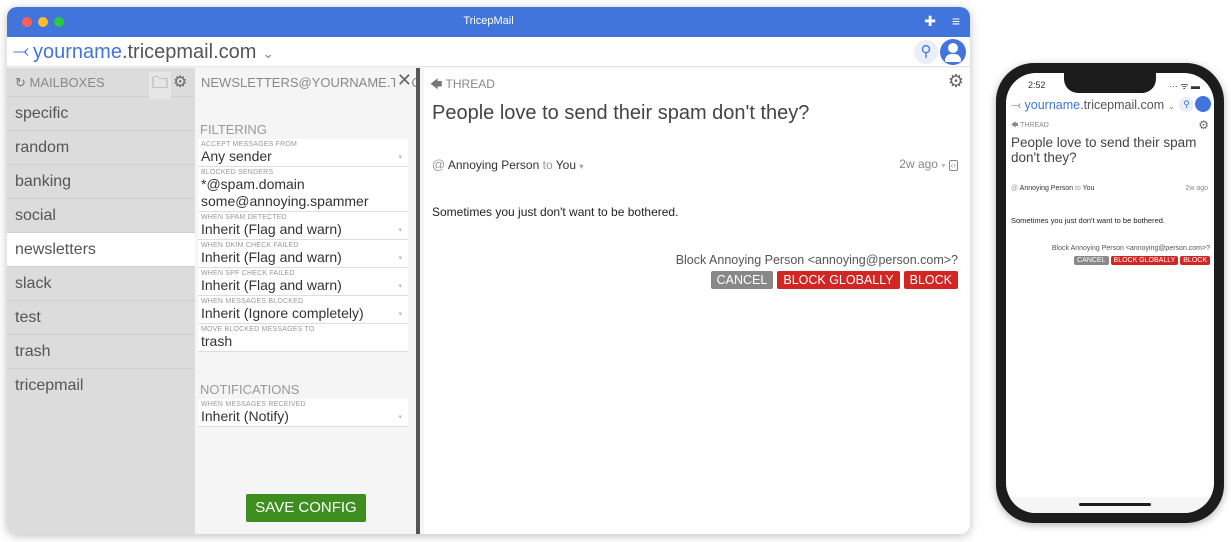 The width and height of the screenshot is (1231, 542). What do you see at coordinates (953, 165) in the screenshot?
I see `view-source-icon: ‹›` at bounding box center [953, 165].